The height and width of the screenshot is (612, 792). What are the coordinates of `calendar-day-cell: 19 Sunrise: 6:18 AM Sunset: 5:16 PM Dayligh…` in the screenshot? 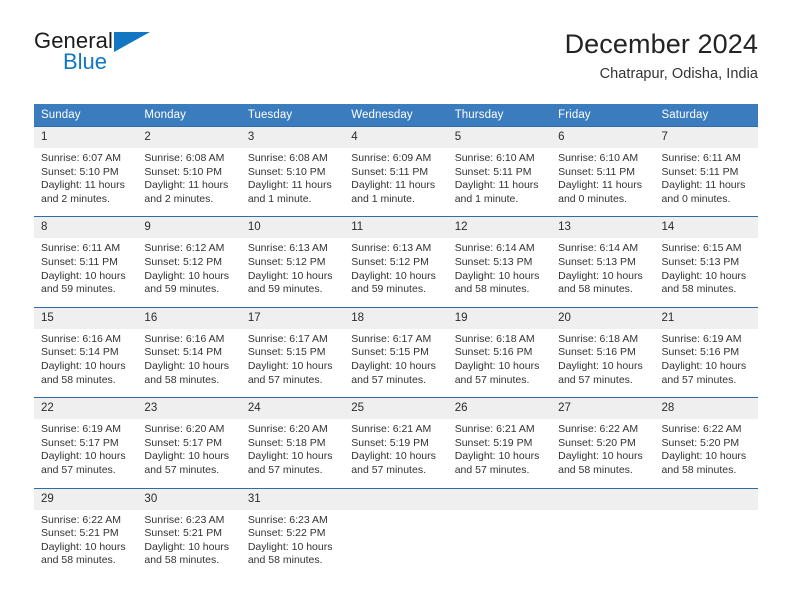 It's located at (499, 352).